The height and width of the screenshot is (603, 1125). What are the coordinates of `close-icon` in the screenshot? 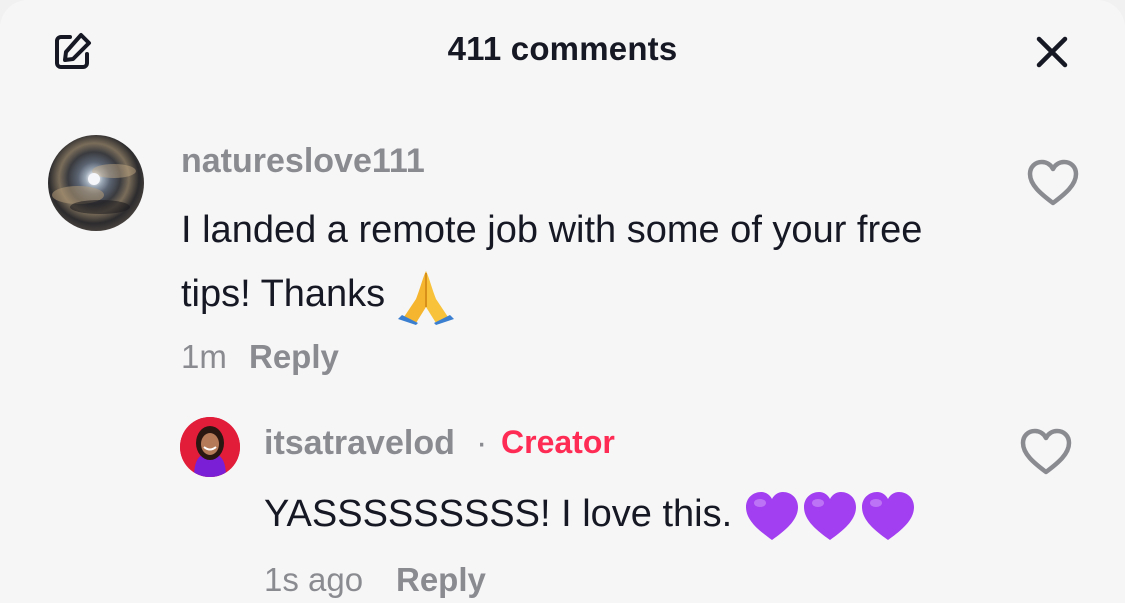 It's located at (1052, 52).